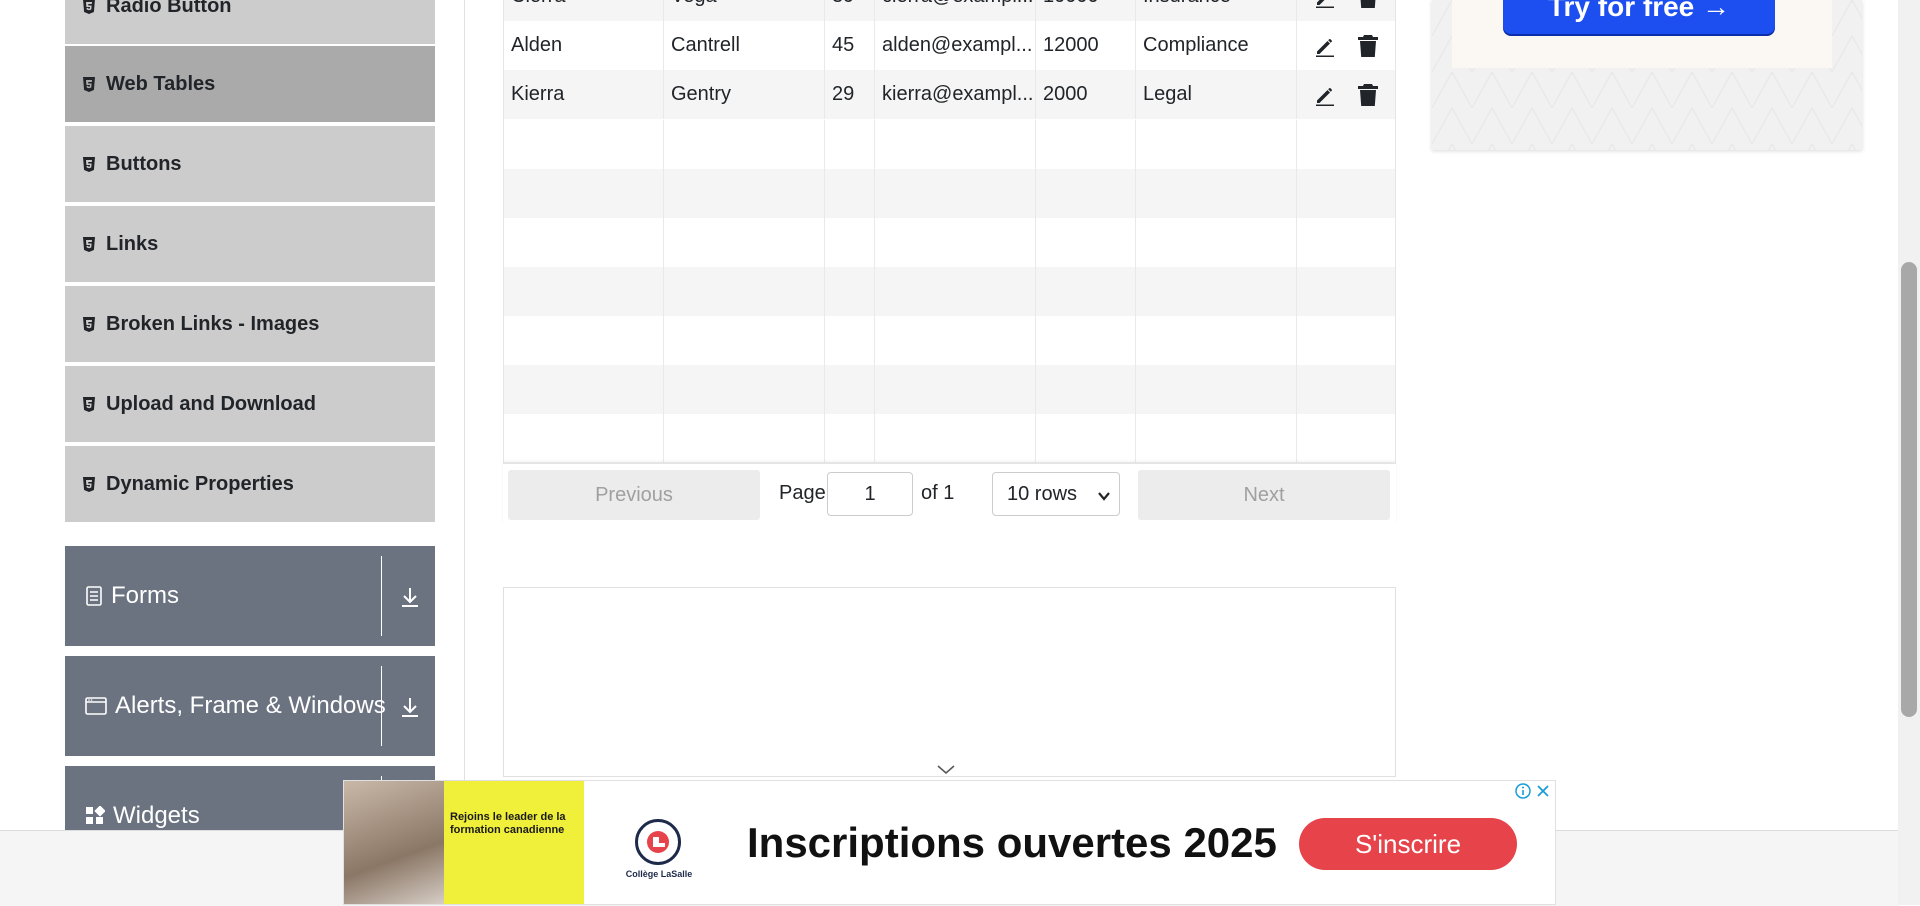 Image resolution: width=1920 pixels, height=906 pixels. I want to click on college-logo-icon, so click(658, 842).